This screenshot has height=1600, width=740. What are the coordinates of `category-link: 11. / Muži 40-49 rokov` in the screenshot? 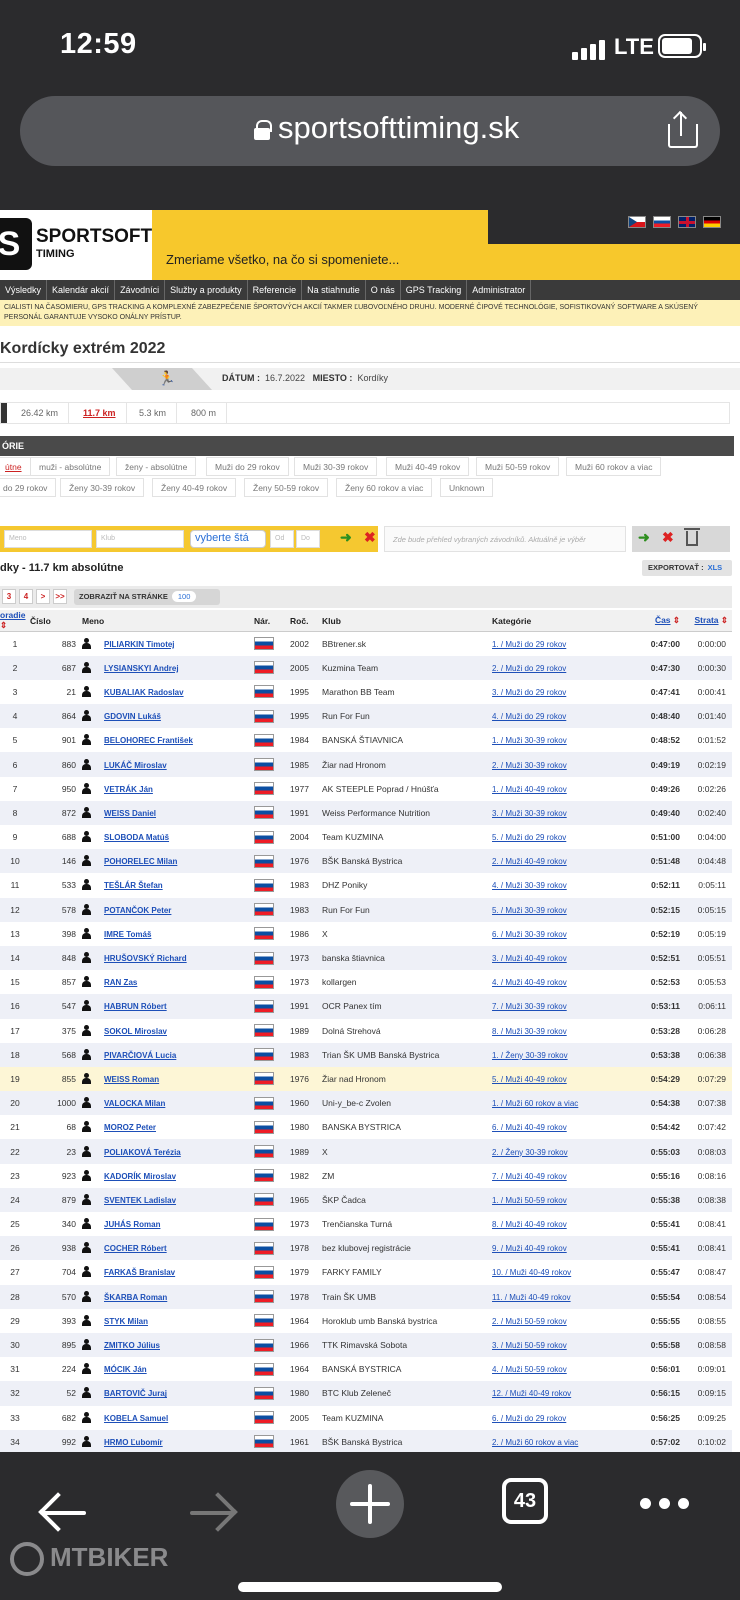 It's located at (531, 1297).